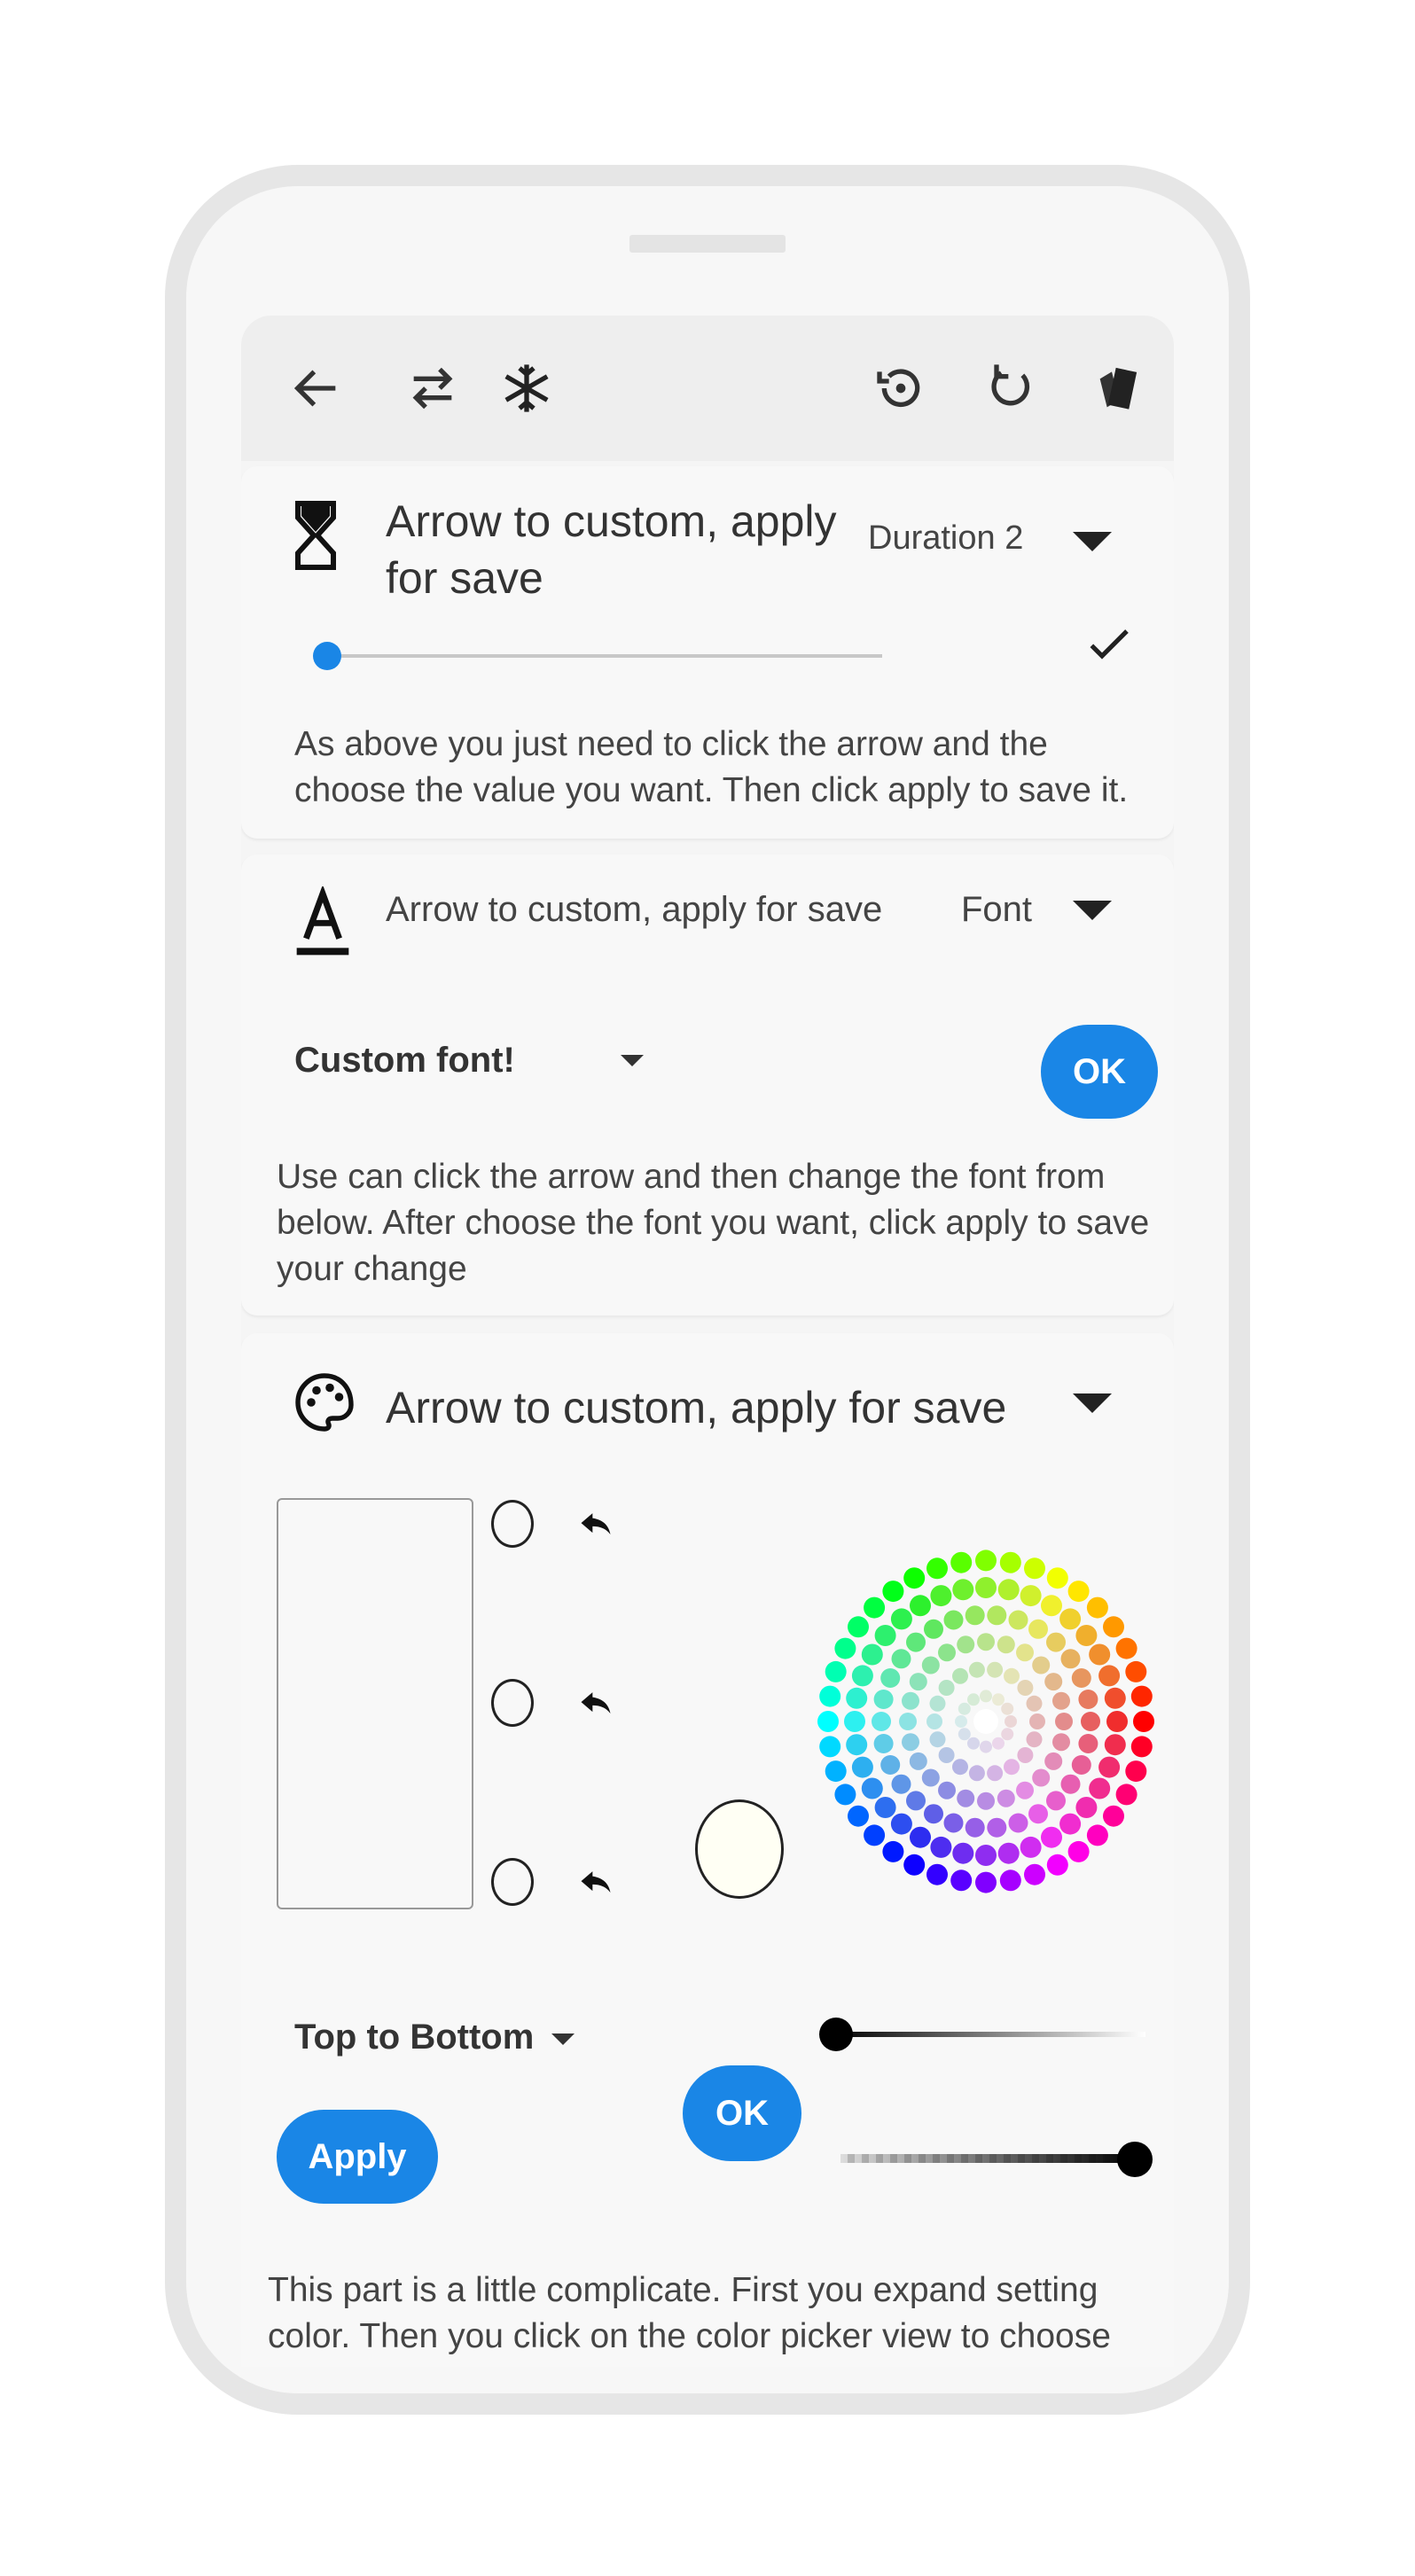 The height and width of the screenshot is (2576, 1415). Describe the element at coordinates (1099, 1072) in the screenshot. I see `font-ok-button: OK` at that location.